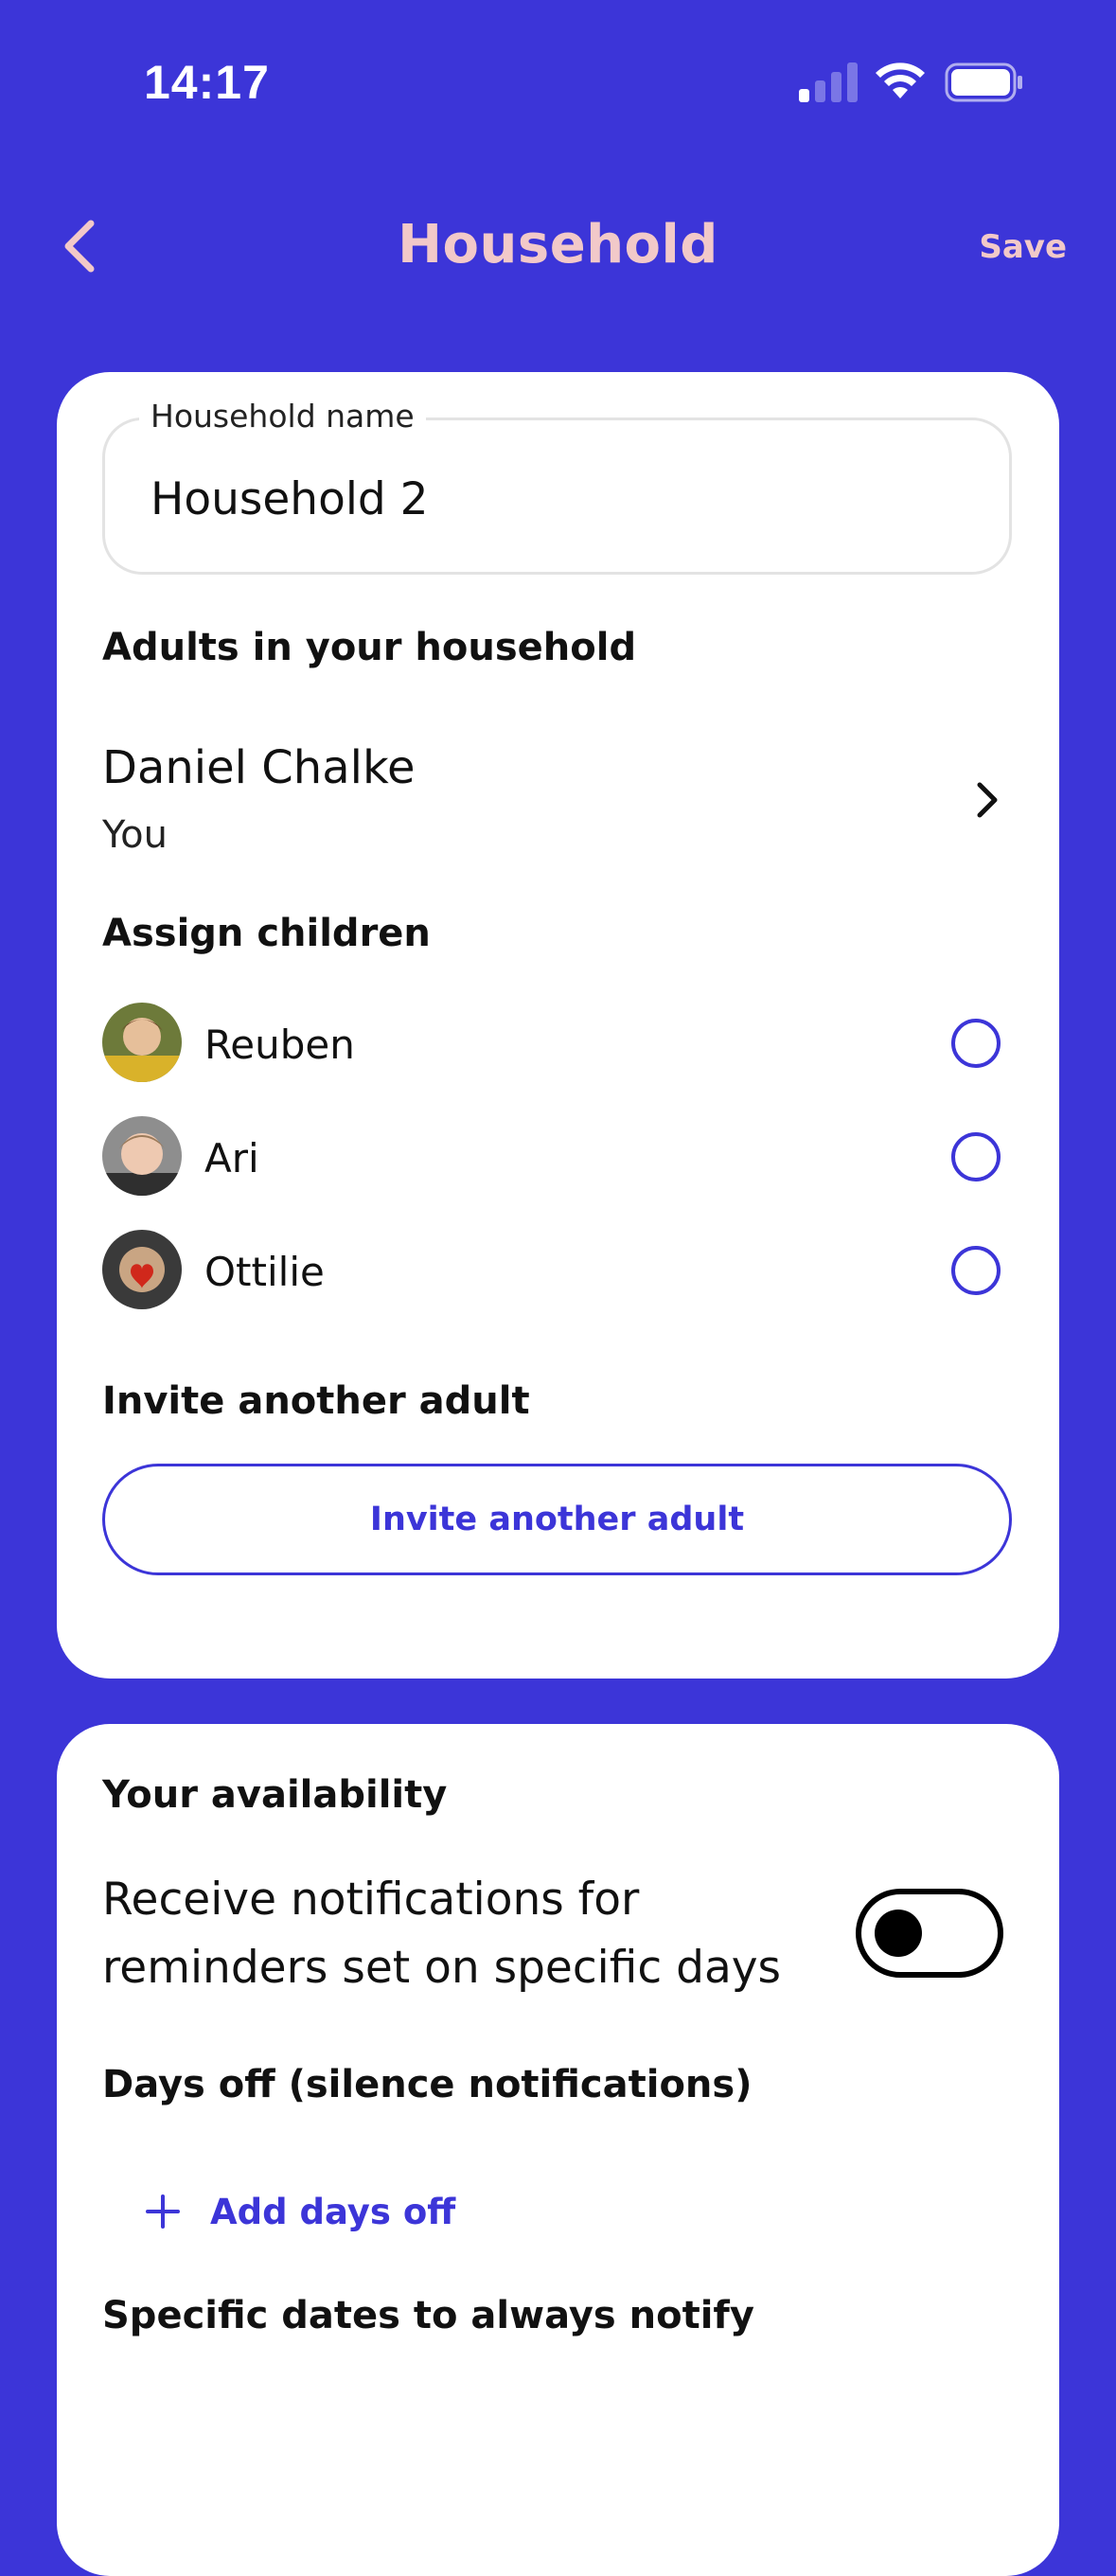 Image resolution: width=1116 pixels, height=2576 pixels. What do you see at coordinates (279, 1045) in the screenshot?
I see `child-name: Reuben` at bounding box center [279, 1045].